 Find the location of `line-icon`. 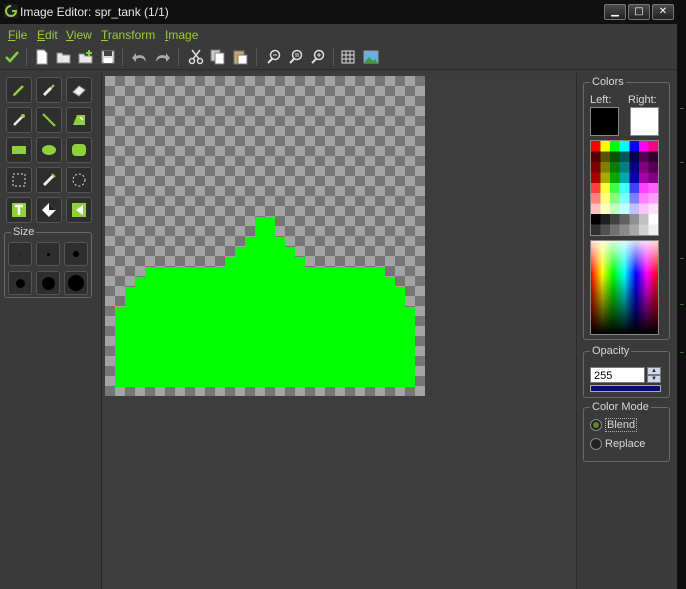

line-icon is located at coordinates (49, 120).